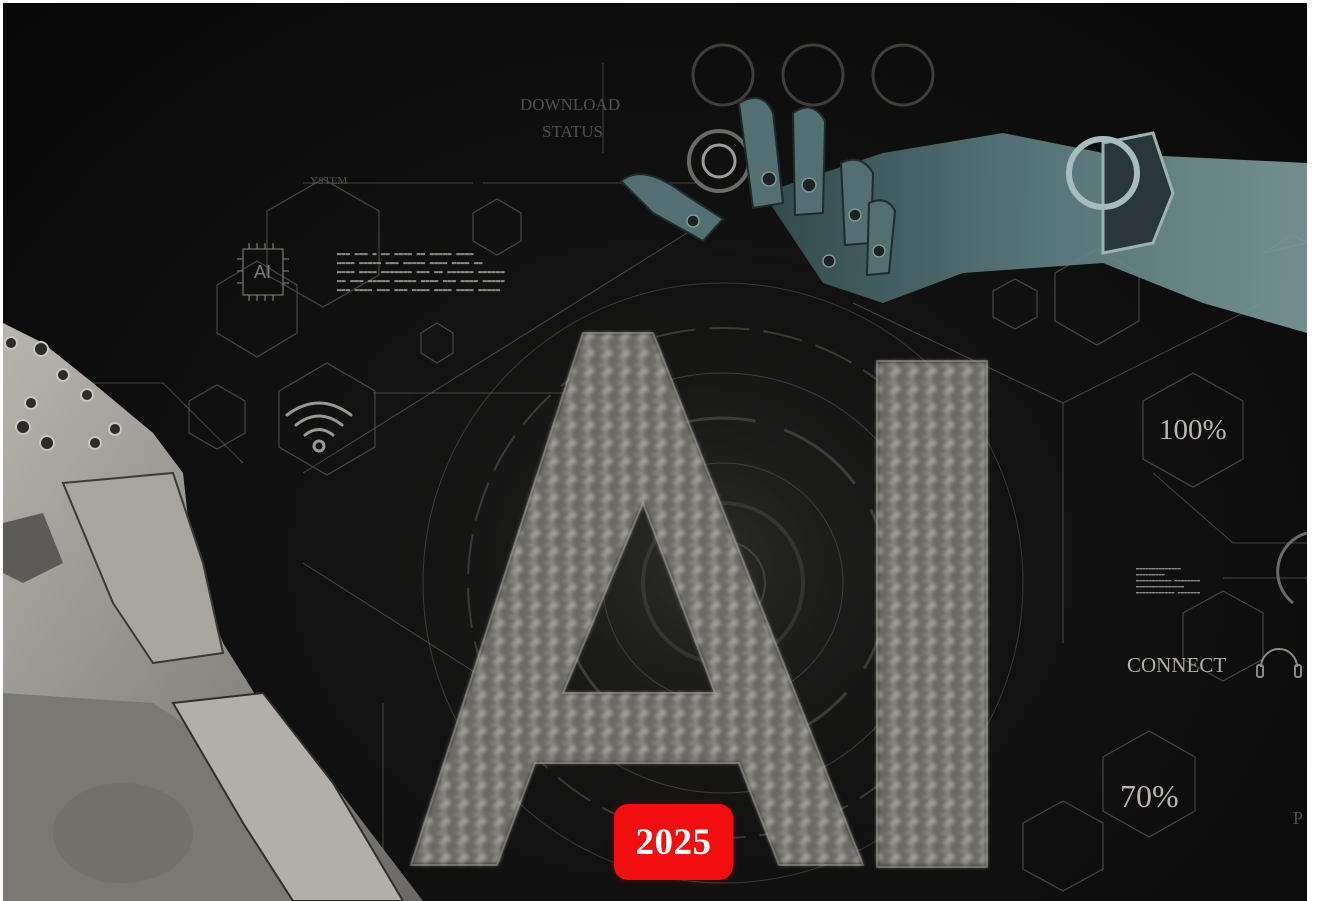 This screenshot has width=1317, height=901. What do you see at coordinates (1298, 818) in the screenshot?
I see `edge-partial-label: P` at bounding box center [1298, 818].